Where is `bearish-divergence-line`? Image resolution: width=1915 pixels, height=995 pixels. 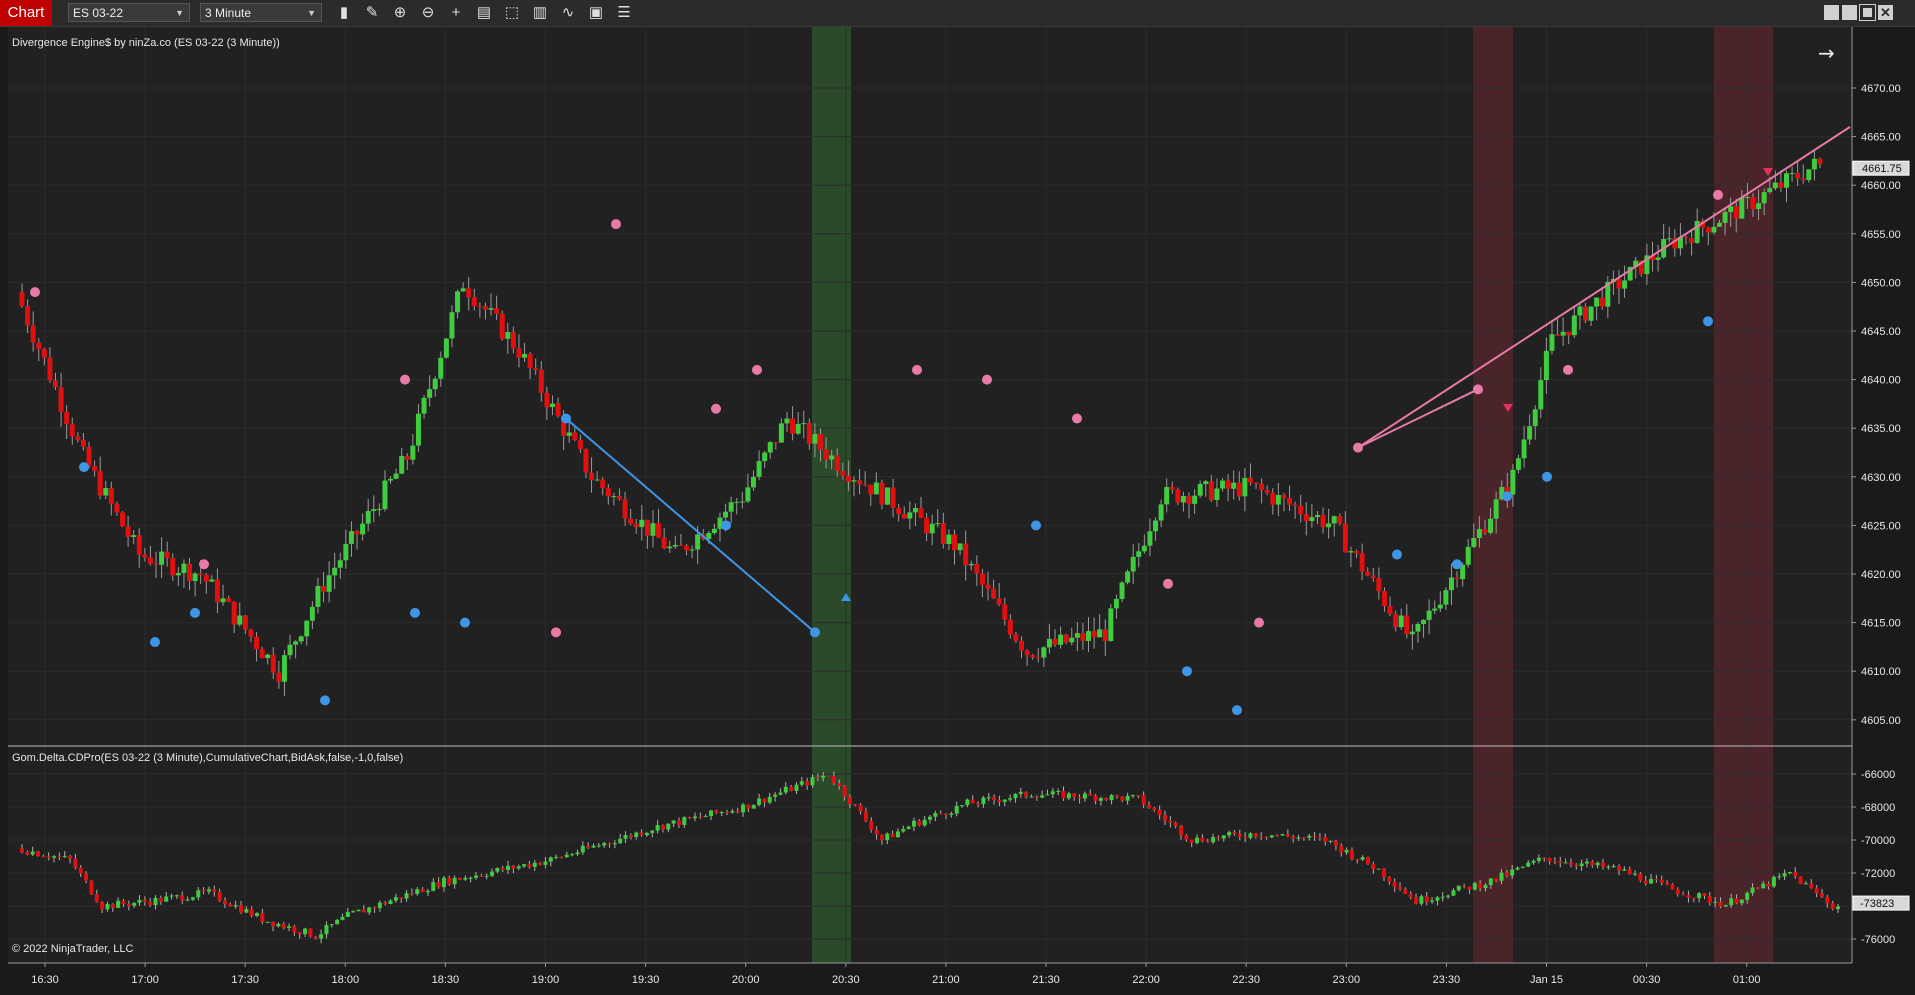 bearish-divergence-line is located at coordinates (1418, 418).